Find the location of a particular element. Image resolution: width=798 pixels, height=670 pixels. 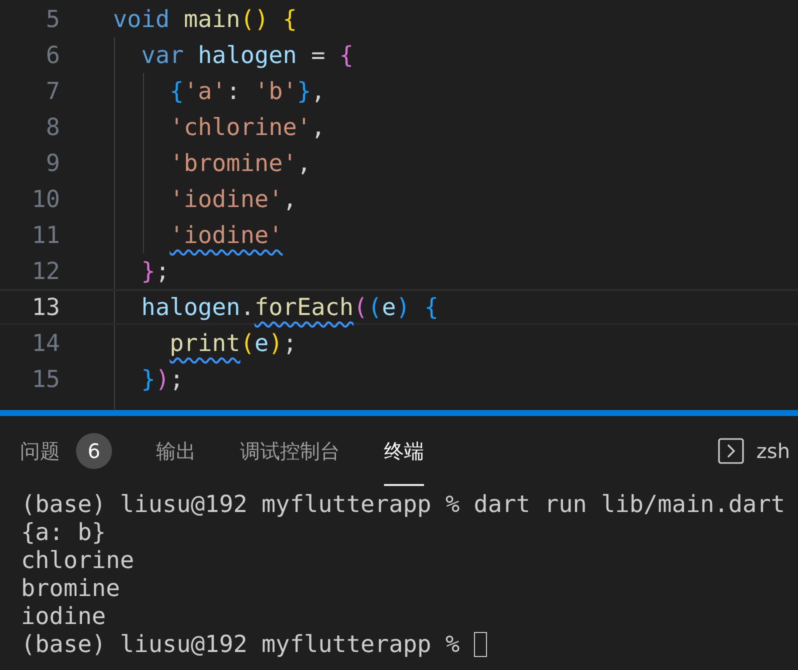

code-line: 'chlorine', is located at coordinates (247, 127).